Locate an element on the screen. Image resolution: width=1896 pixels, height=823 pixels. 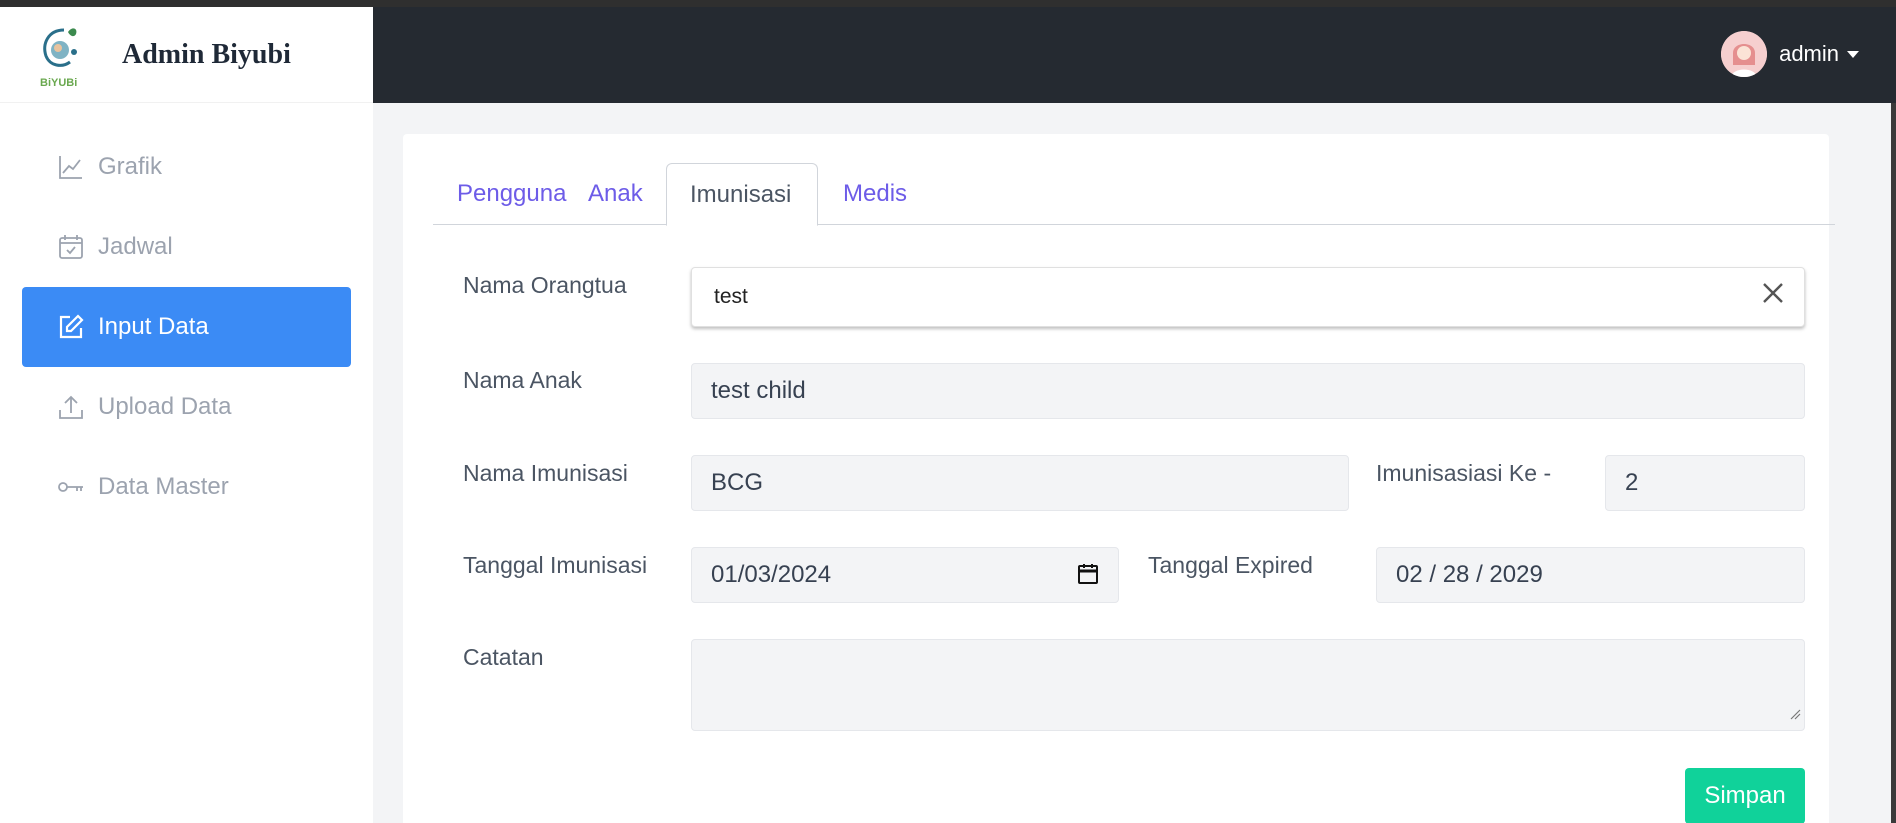
tanggal-imunisasi-field: 01/03/2024 is located at coordinates (905, 575).